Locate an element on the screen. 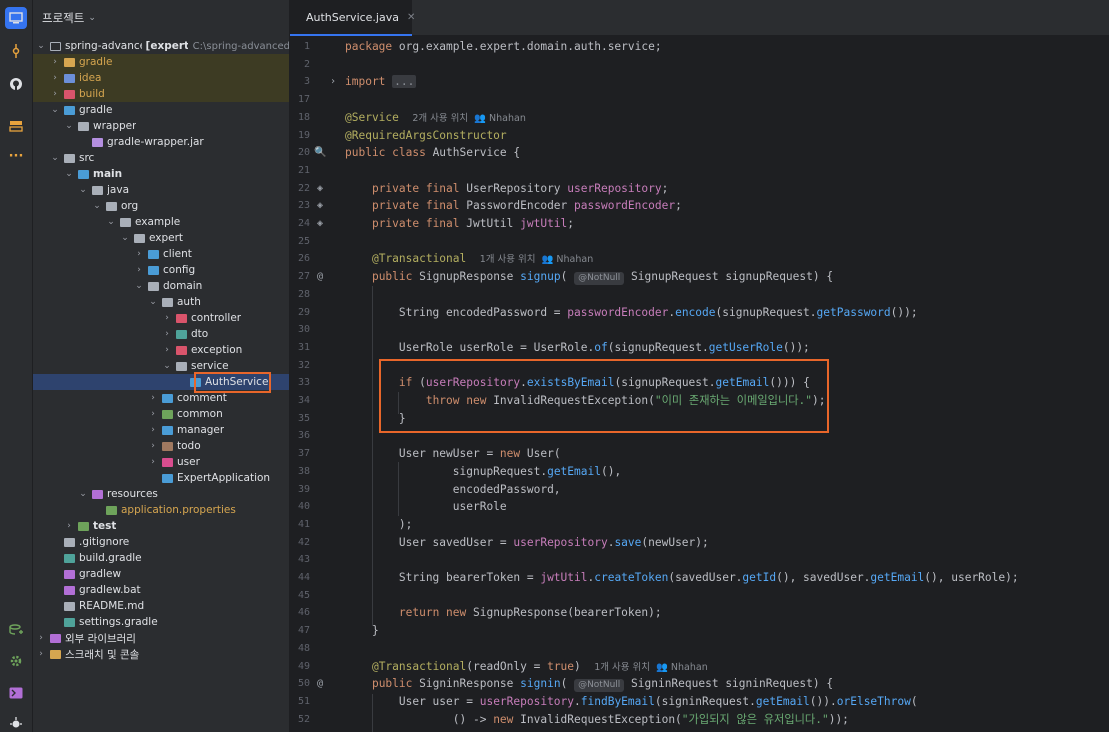 The width and height of the screenshot is (1109, 732). tree-item: › user is located at coordinates (161, 462).